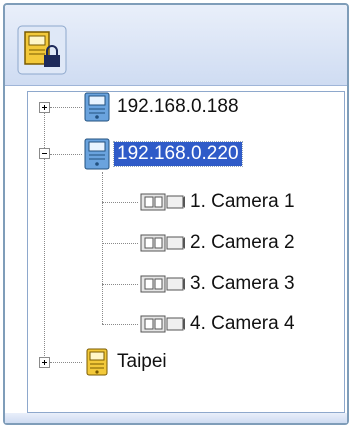 The height and width of the screenshot is (430, 355). I want to click on camera-item-label: 1. Camera 1, so click(242, 202).